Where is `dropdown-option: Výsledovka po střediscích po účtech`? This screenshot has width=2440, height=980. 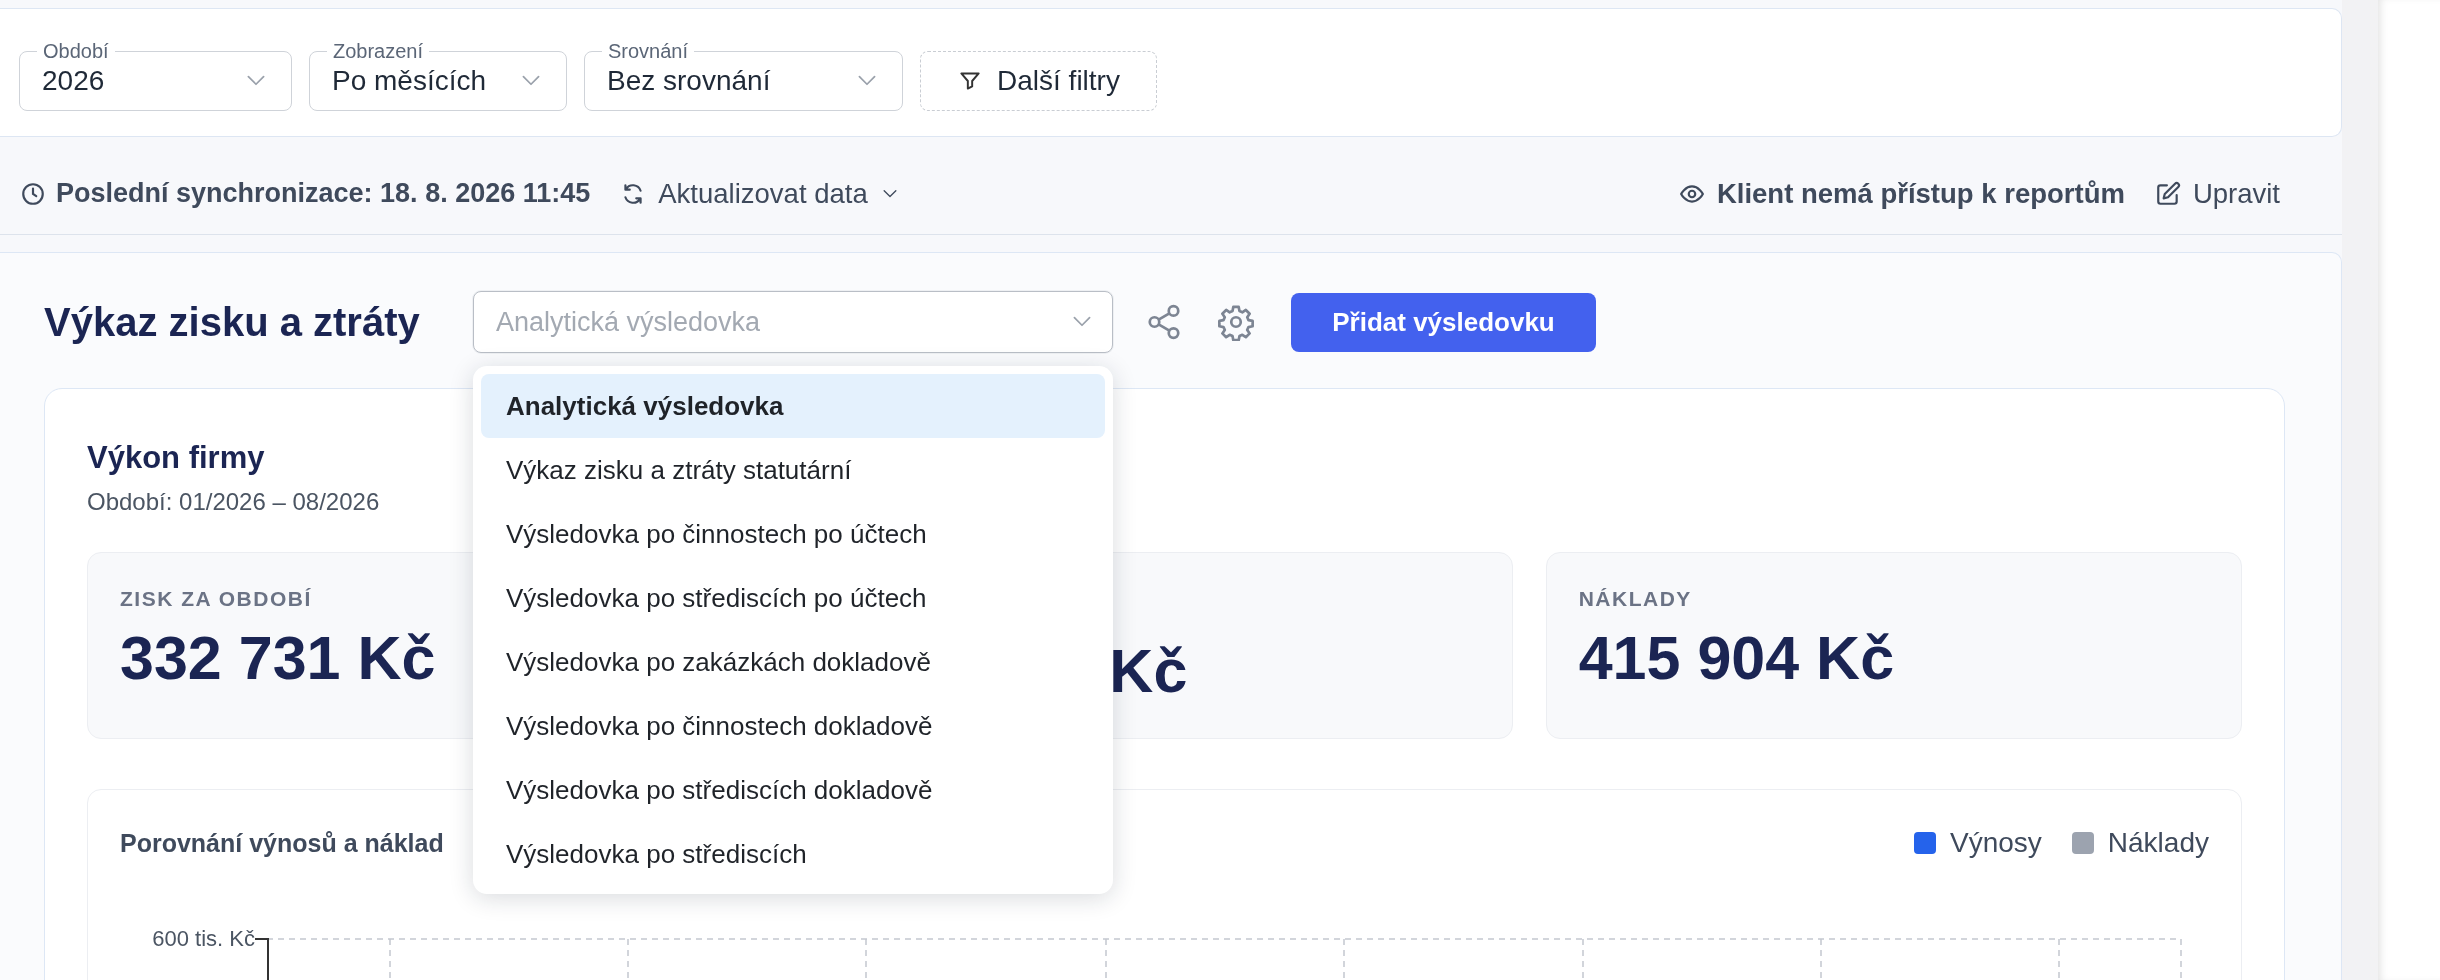 dropdown-option: Výsledovka po střediscích po účtech is located at coordinates (793, 598).